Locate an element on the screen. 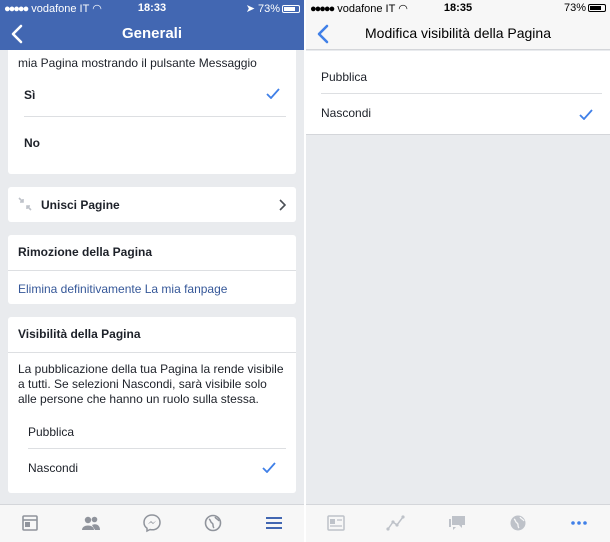 The image size is (610, 542). removal-header: Rimozione della Pagina is located at coordinates (152, 253).